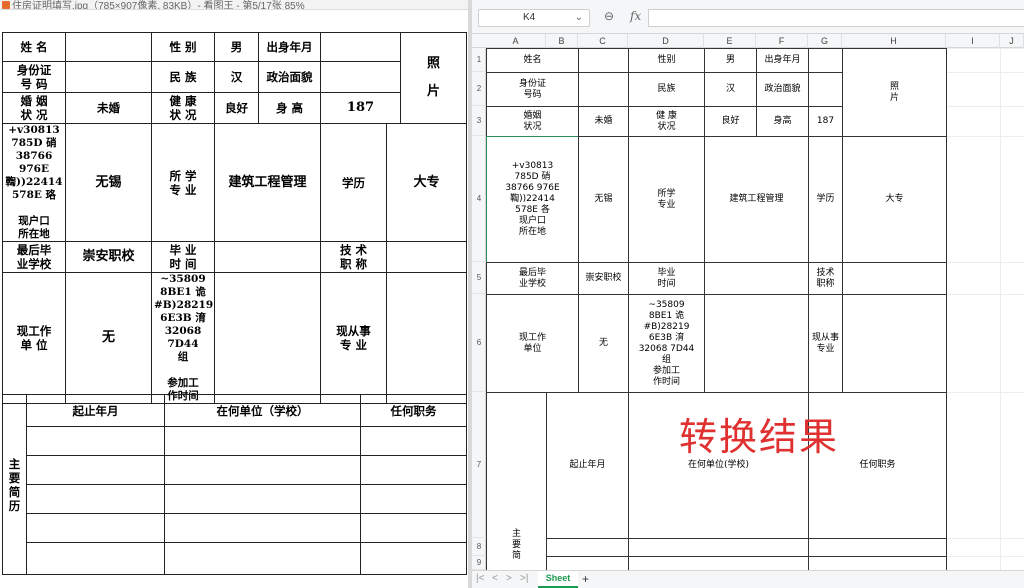  What do you see at coordinates (495, 578) in the screenshot?
I see `prev-sheet-button: <` at bounding box center [495, 578].